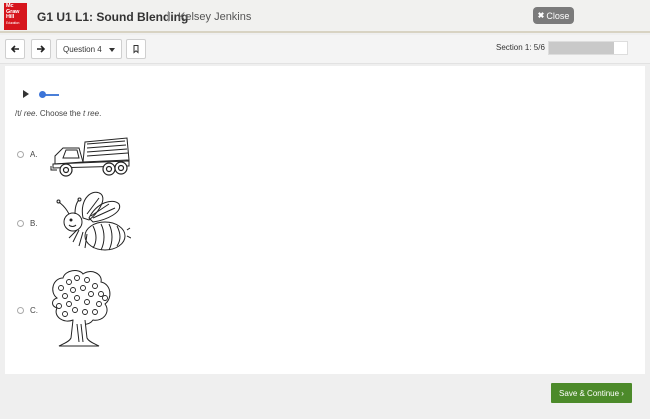 This screenshot has width=650, height=419. Describe the element at coordinates (541, 15) in the screenshot. I see `close-icon: ✖` at that location.